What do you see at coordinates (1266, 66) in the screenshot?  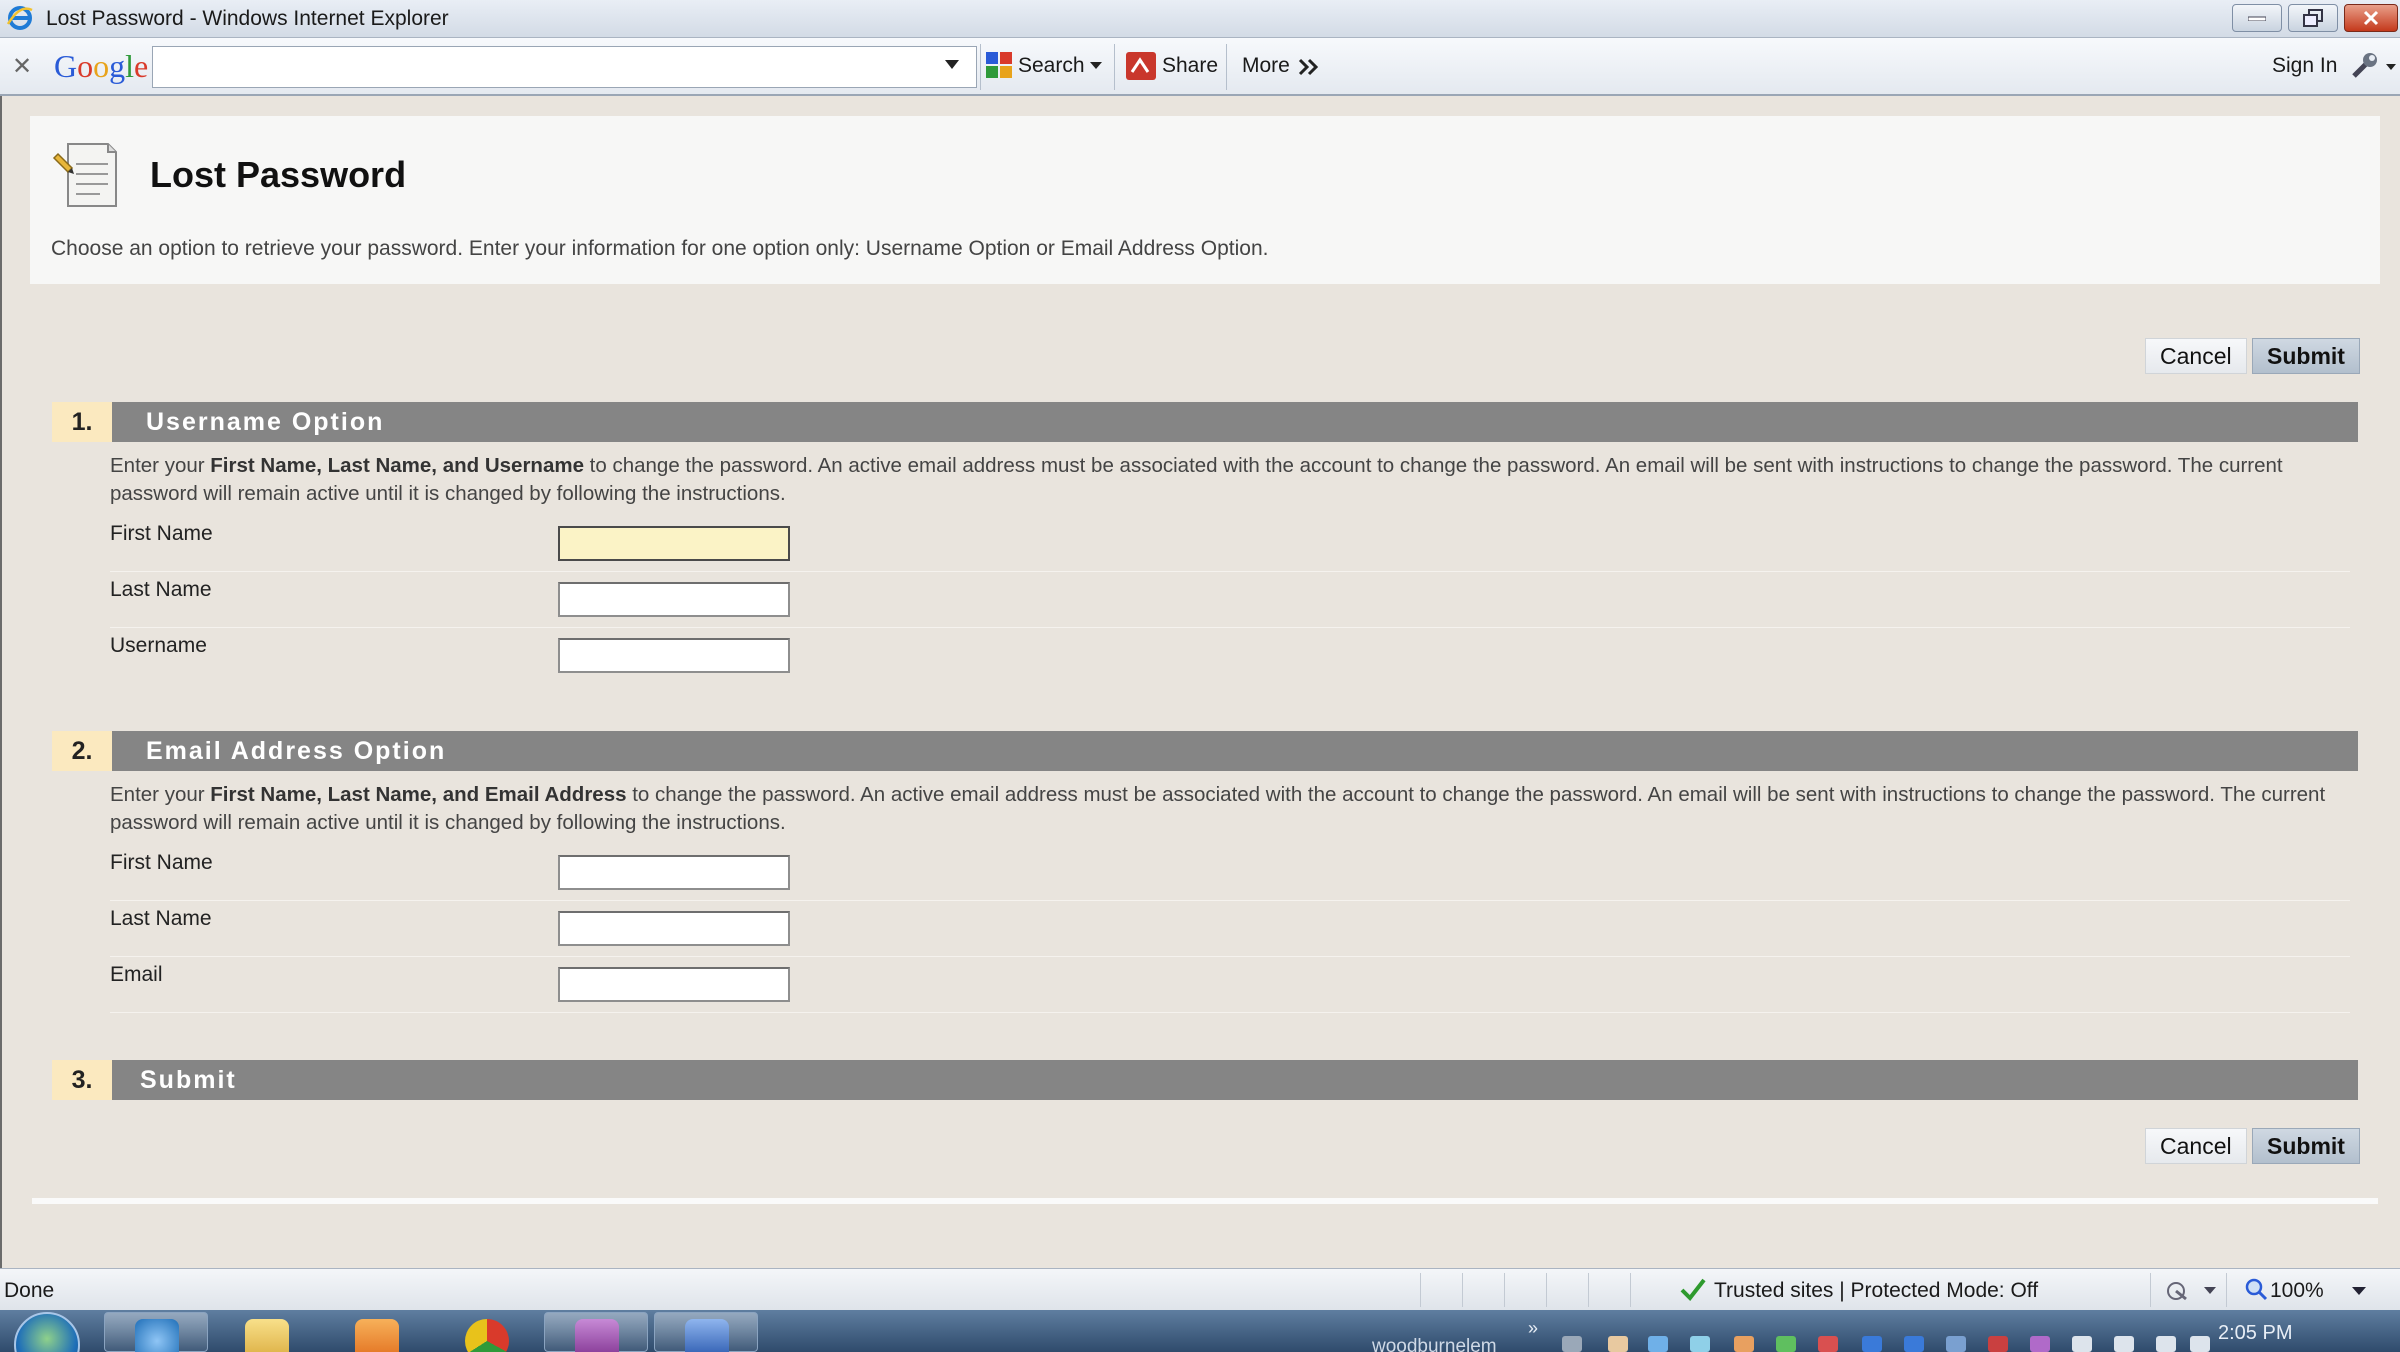 I see `toolbar-more-button: More` at bounding box center [1266, 66].